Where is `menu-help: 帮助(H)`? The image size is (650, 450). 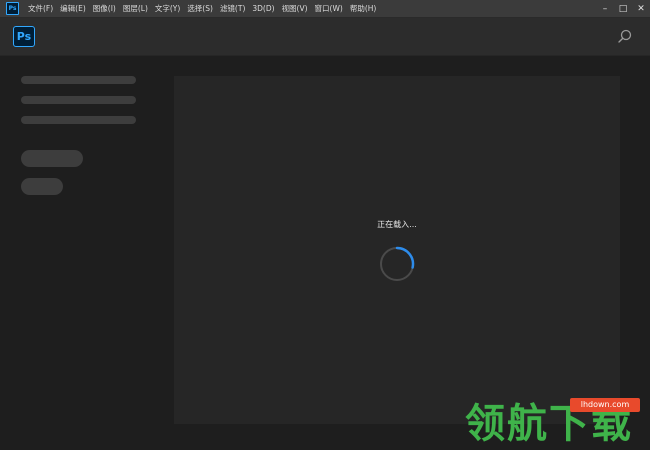 menu-help: 帮助(H) is located at coordinates (364, 8).